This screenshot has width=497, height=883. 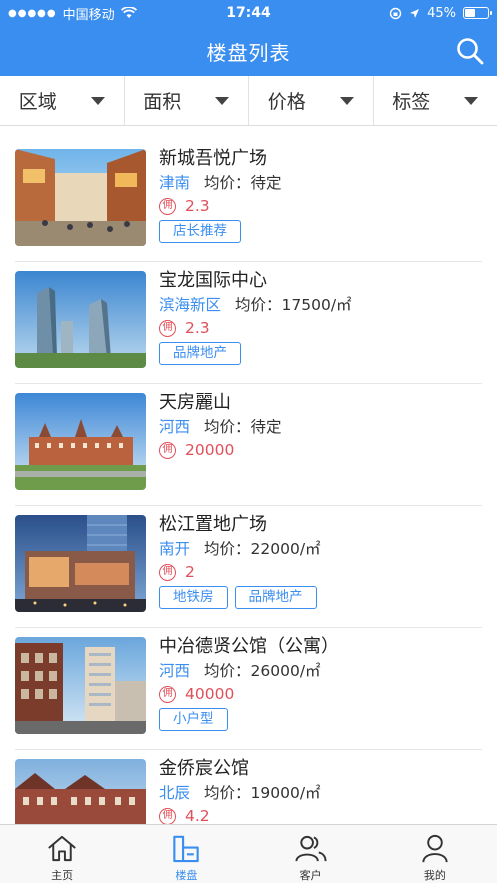 What do you see at coordinates (435, 848) in the screenshot?
I see `profile-icon` at bounding box center [435, 848].